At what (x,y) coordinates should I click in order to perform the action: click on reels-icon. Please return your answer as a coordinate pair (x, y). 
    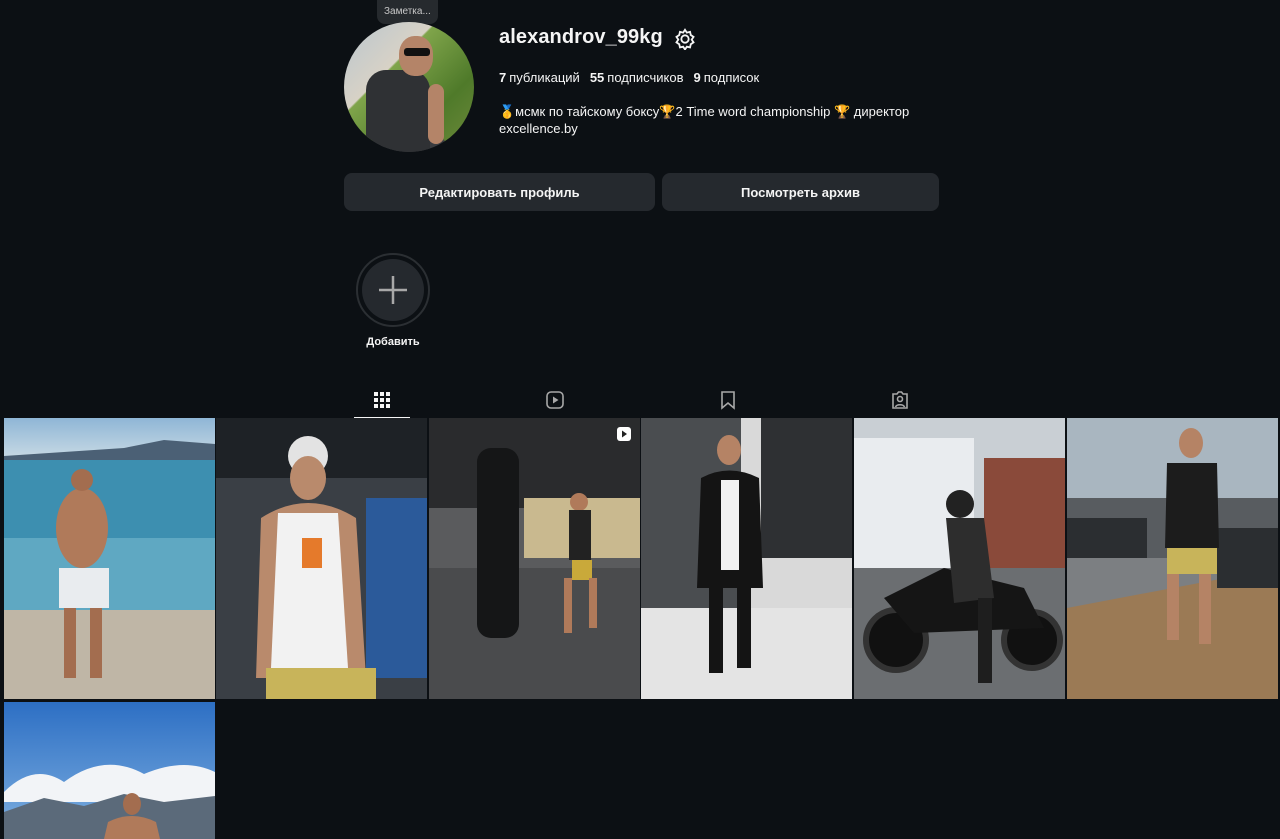
    Looking at the image, I should click on (555, 400).